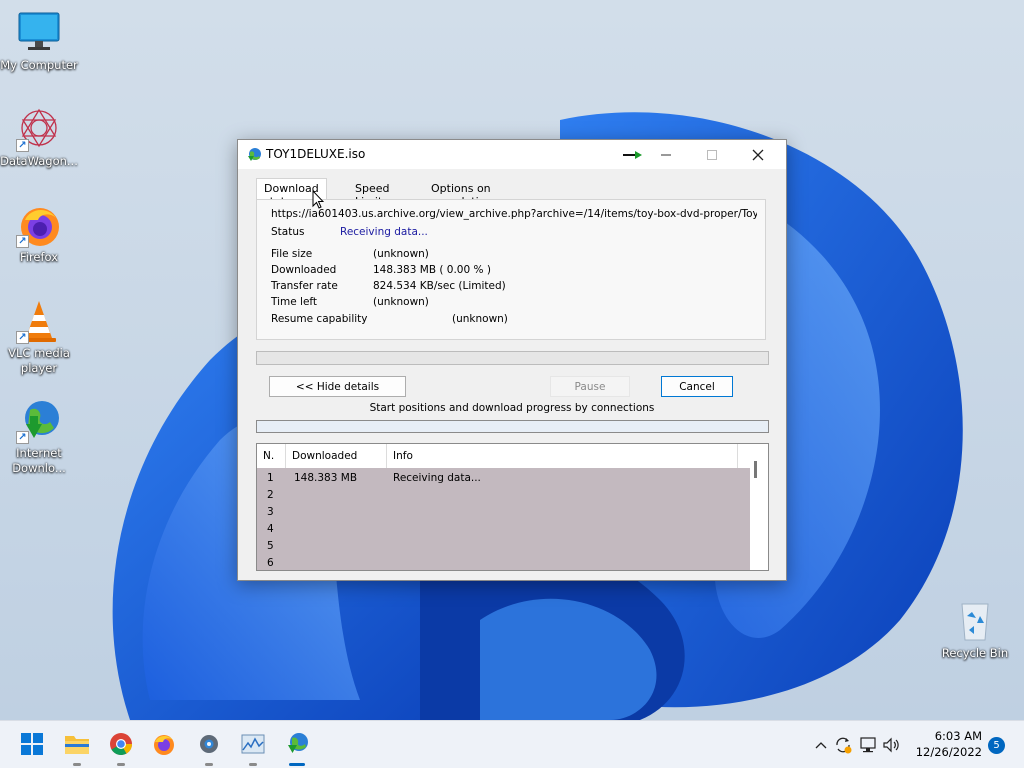 The height and width of the screenshot is (768, 1024). What do you see at coordinates (39, 360) in the screenshot?
I see `desktop-icon-label: VLC media player` at bounding box center [39, 360].